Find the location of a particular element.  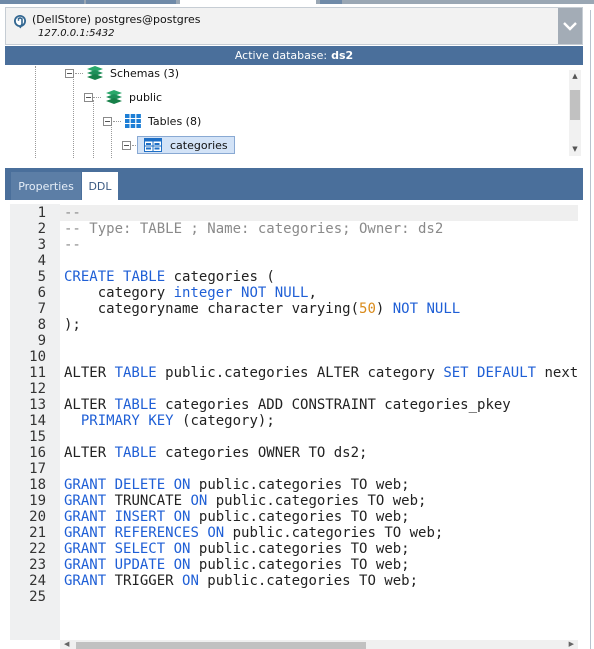

schemas-icon is located at coordinates (95, 73).